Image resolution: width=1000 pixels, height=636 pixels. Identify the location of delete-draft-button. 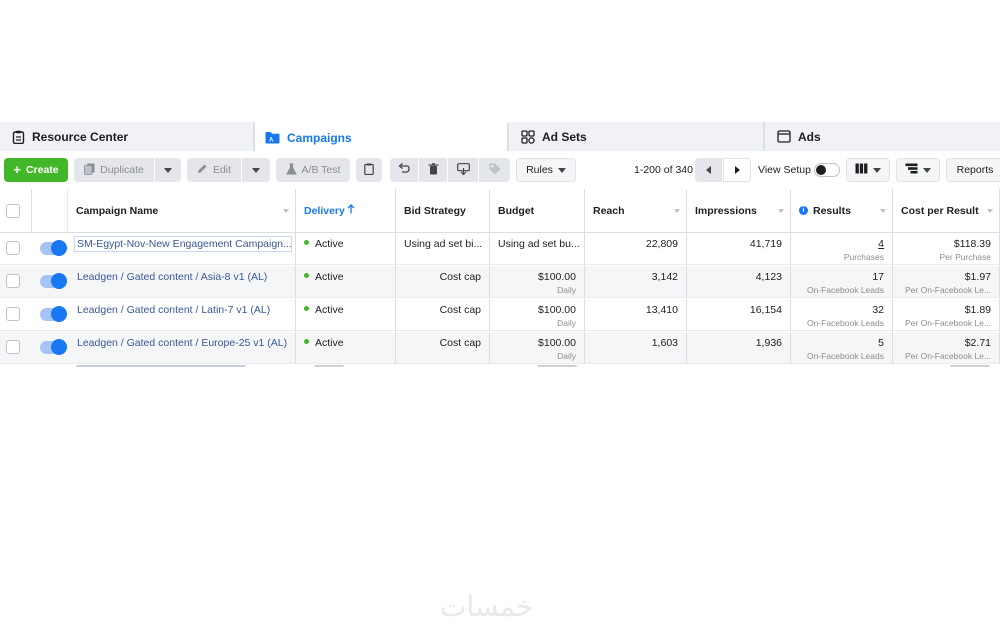
(369, 170).